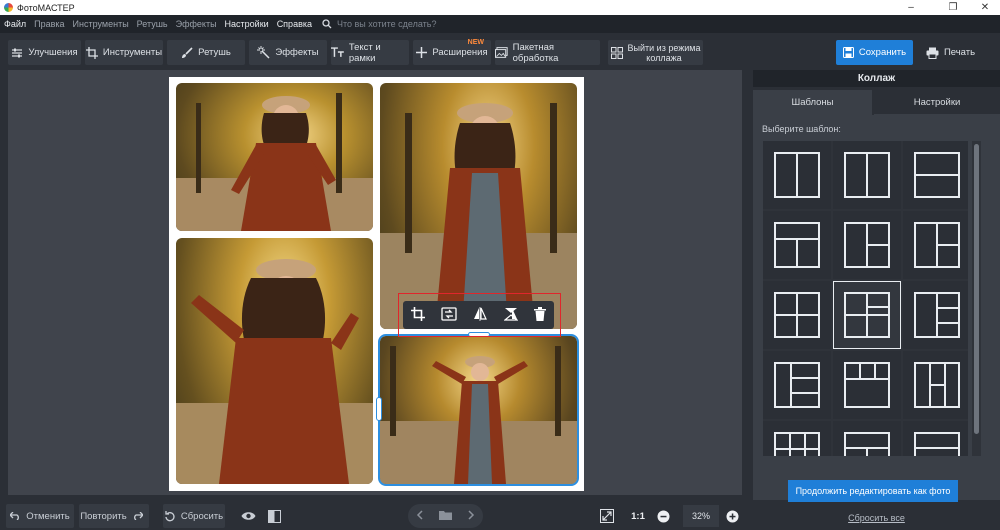  Describe the element at coordinates (387, 24) in the screenshot. I see `search-placeholder: Что вы хотите сделать?` at that location.